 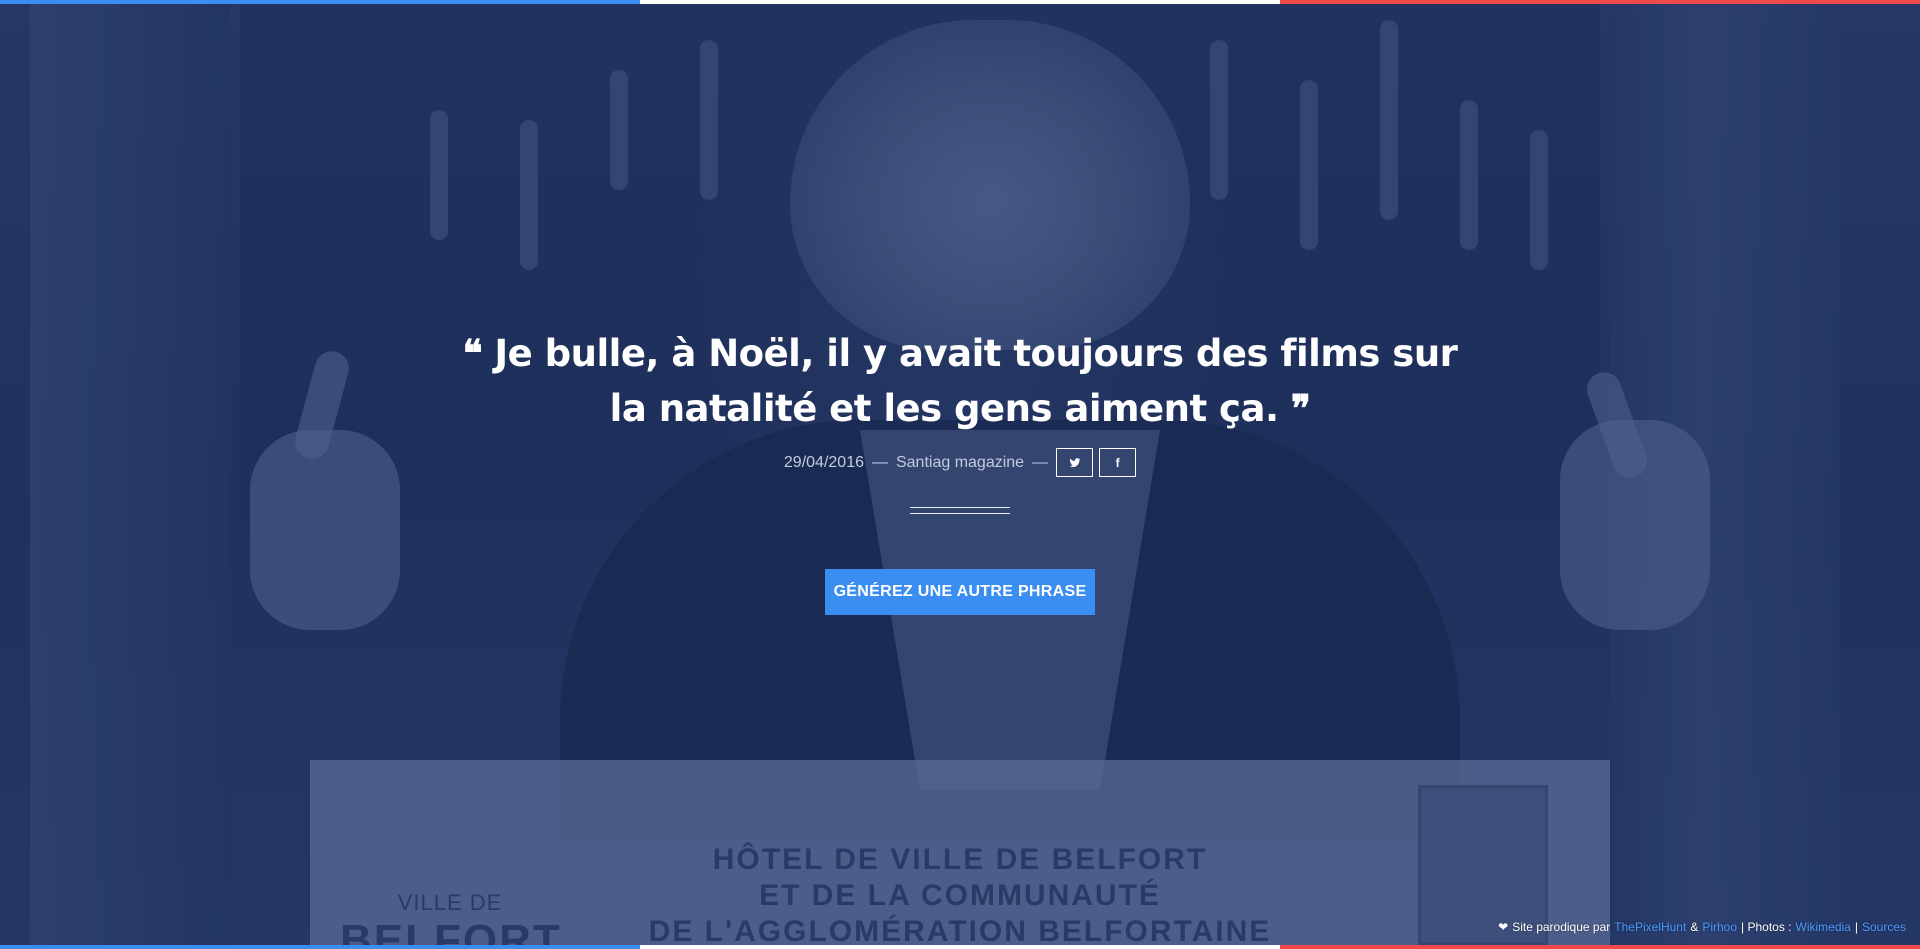 What do you see at coordinates (1650, 927) in the screenshot?
I see `footer-link-thepixelhunt: ThePixelHunt` at bounding box center [1650, 927].